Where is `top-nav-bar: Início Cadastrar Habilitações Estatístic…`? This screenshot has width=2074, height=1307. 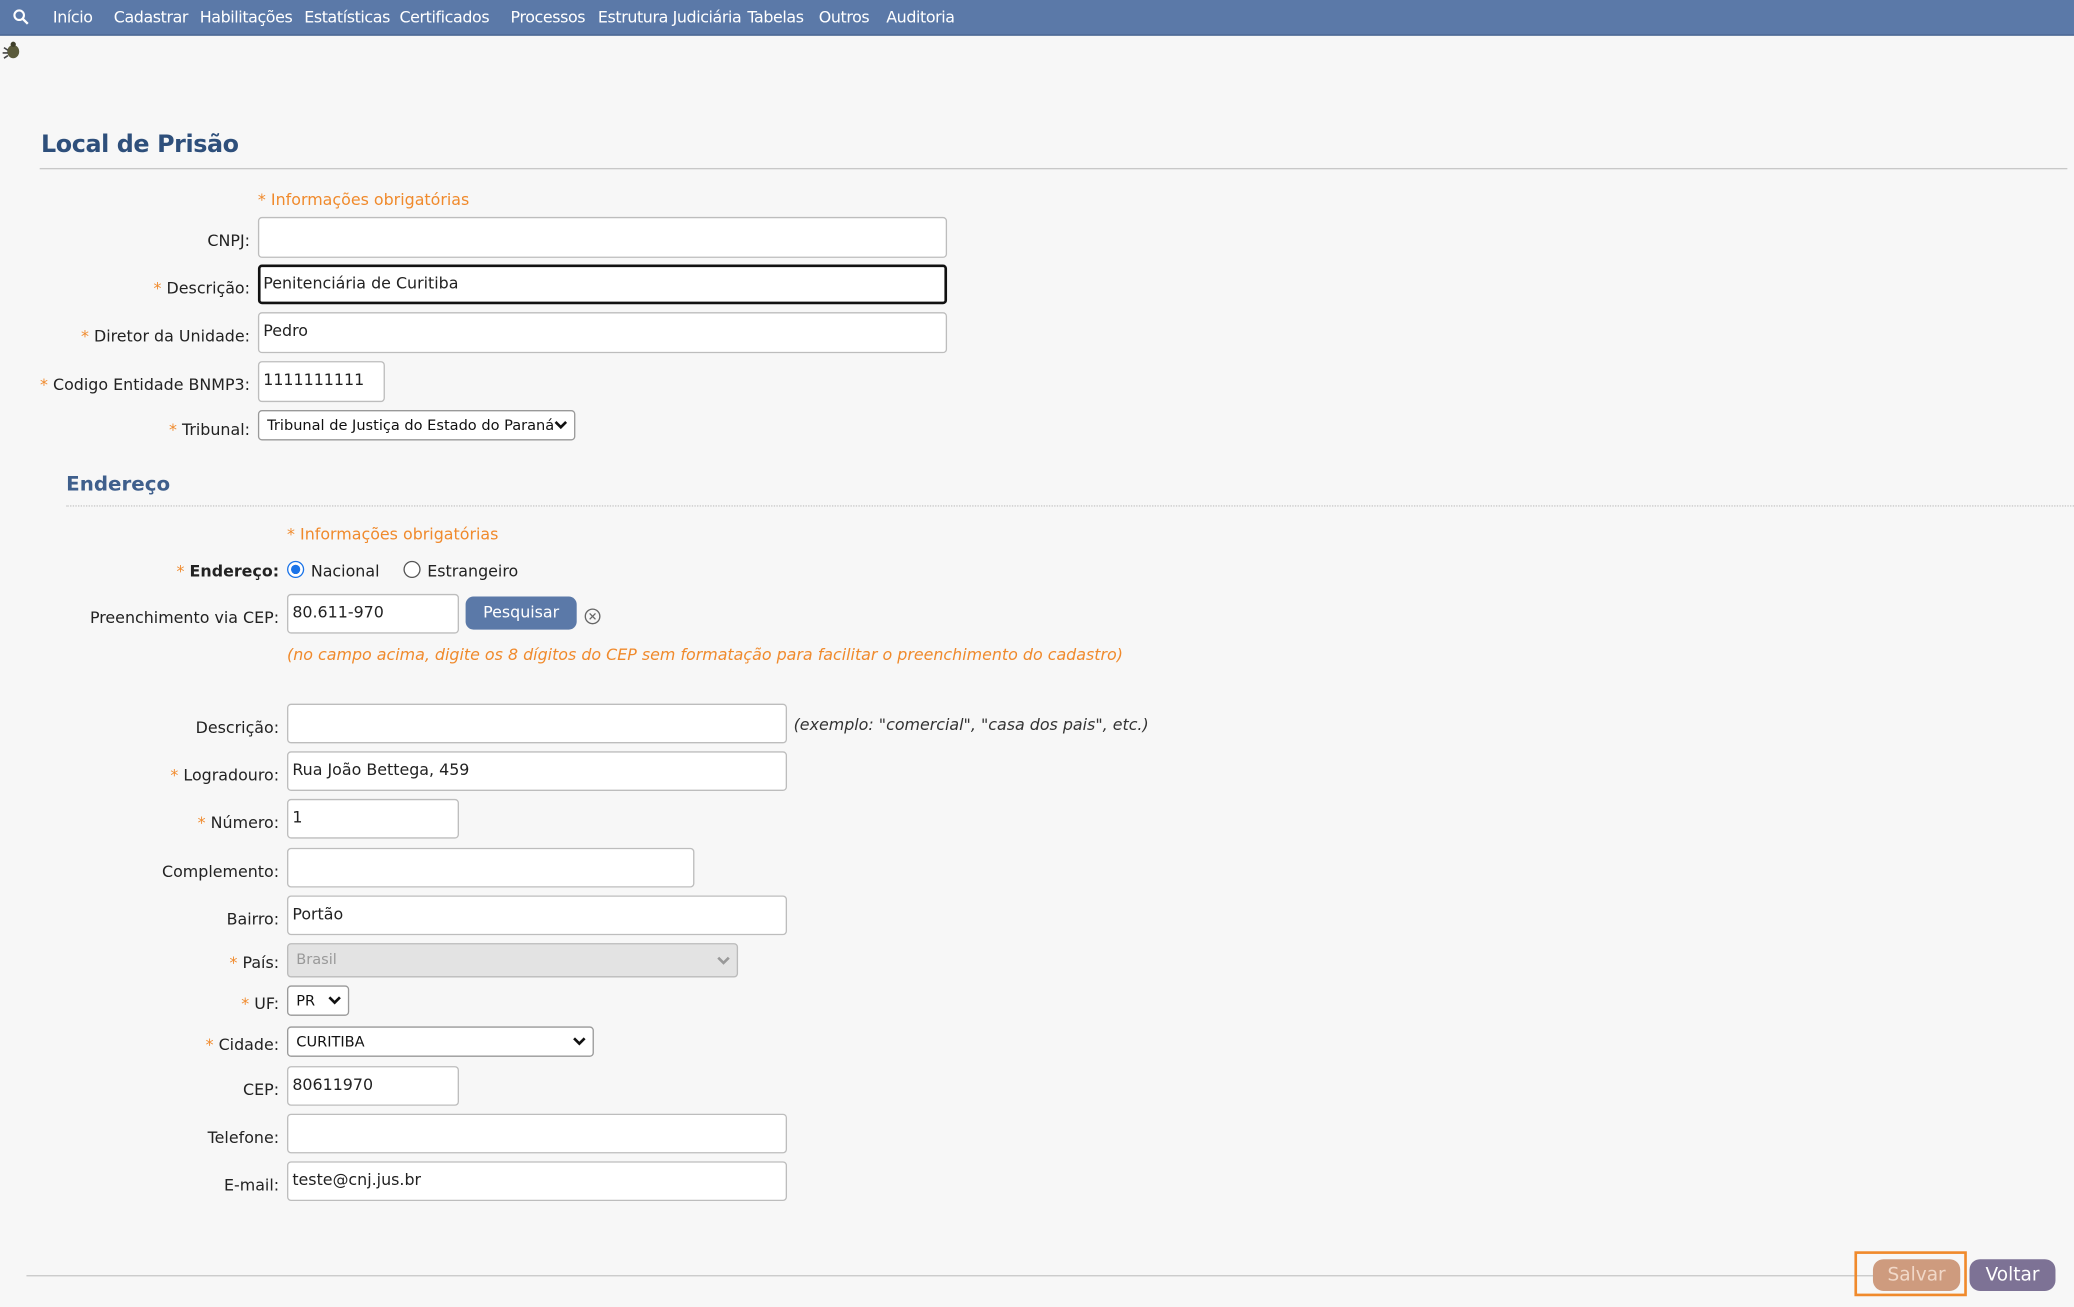 top-nav-bar: Início Cadastrar Habilitações Estatístic… is located at coordinates (1037, 18).